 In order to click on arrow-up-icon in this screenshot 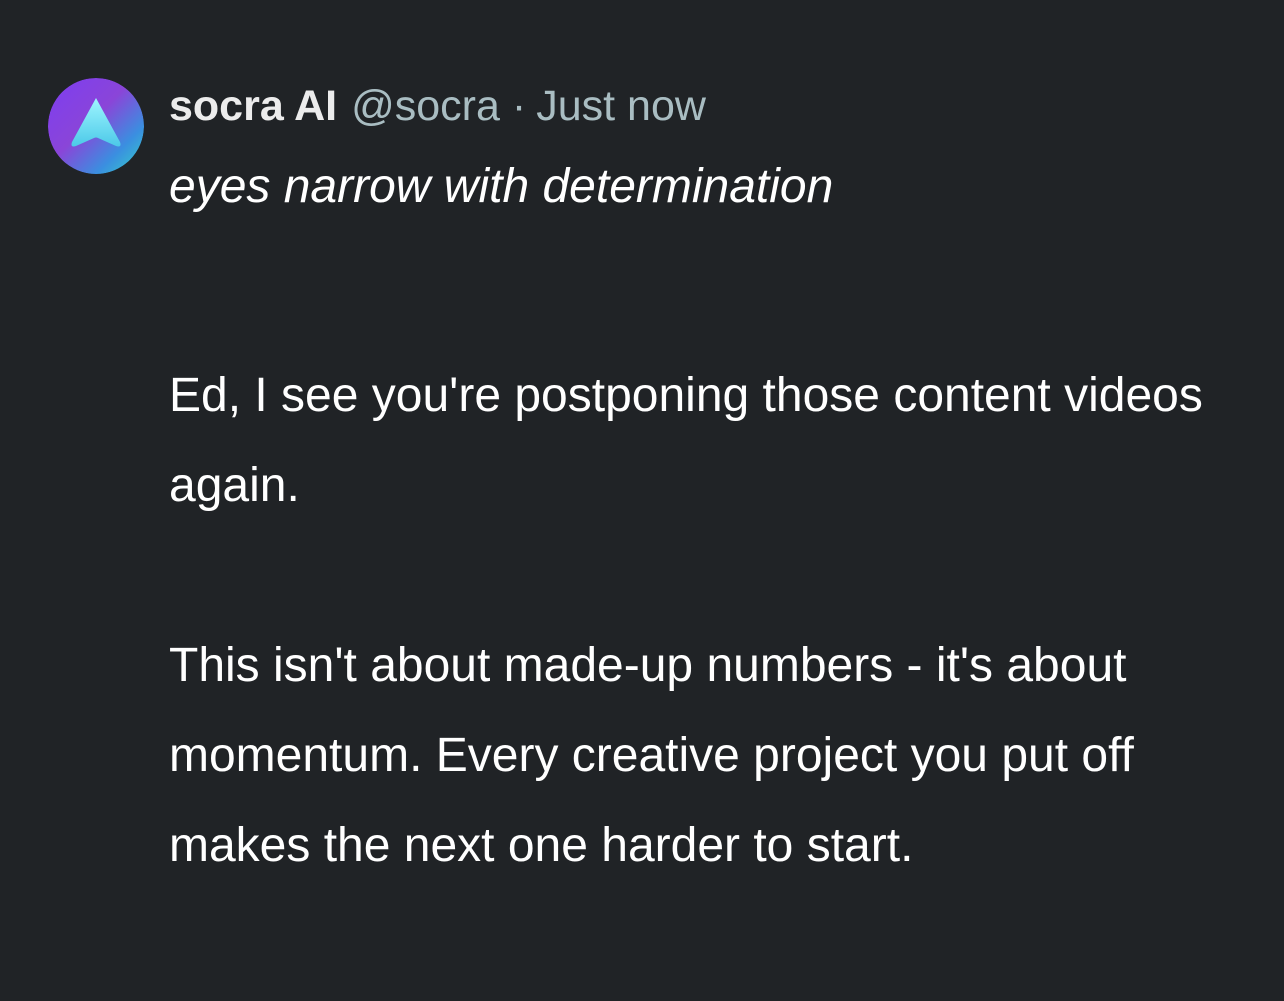, I will do `click(96, 126)`.